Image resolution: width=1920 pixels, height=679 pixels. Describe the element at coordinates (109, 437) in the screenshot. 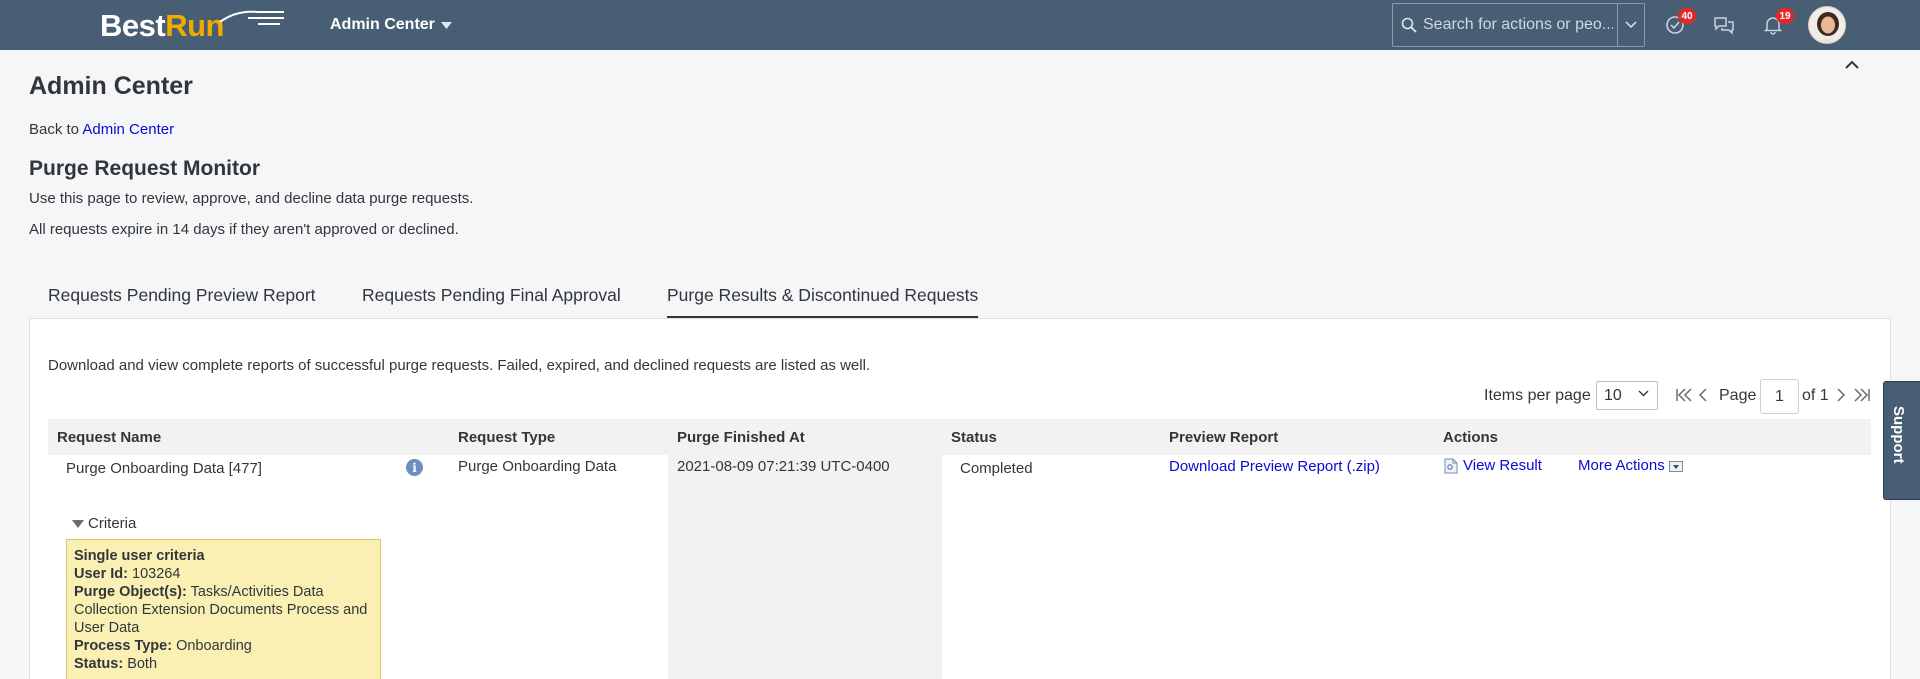

I see `column-header-request-name: Request Name` at that location.